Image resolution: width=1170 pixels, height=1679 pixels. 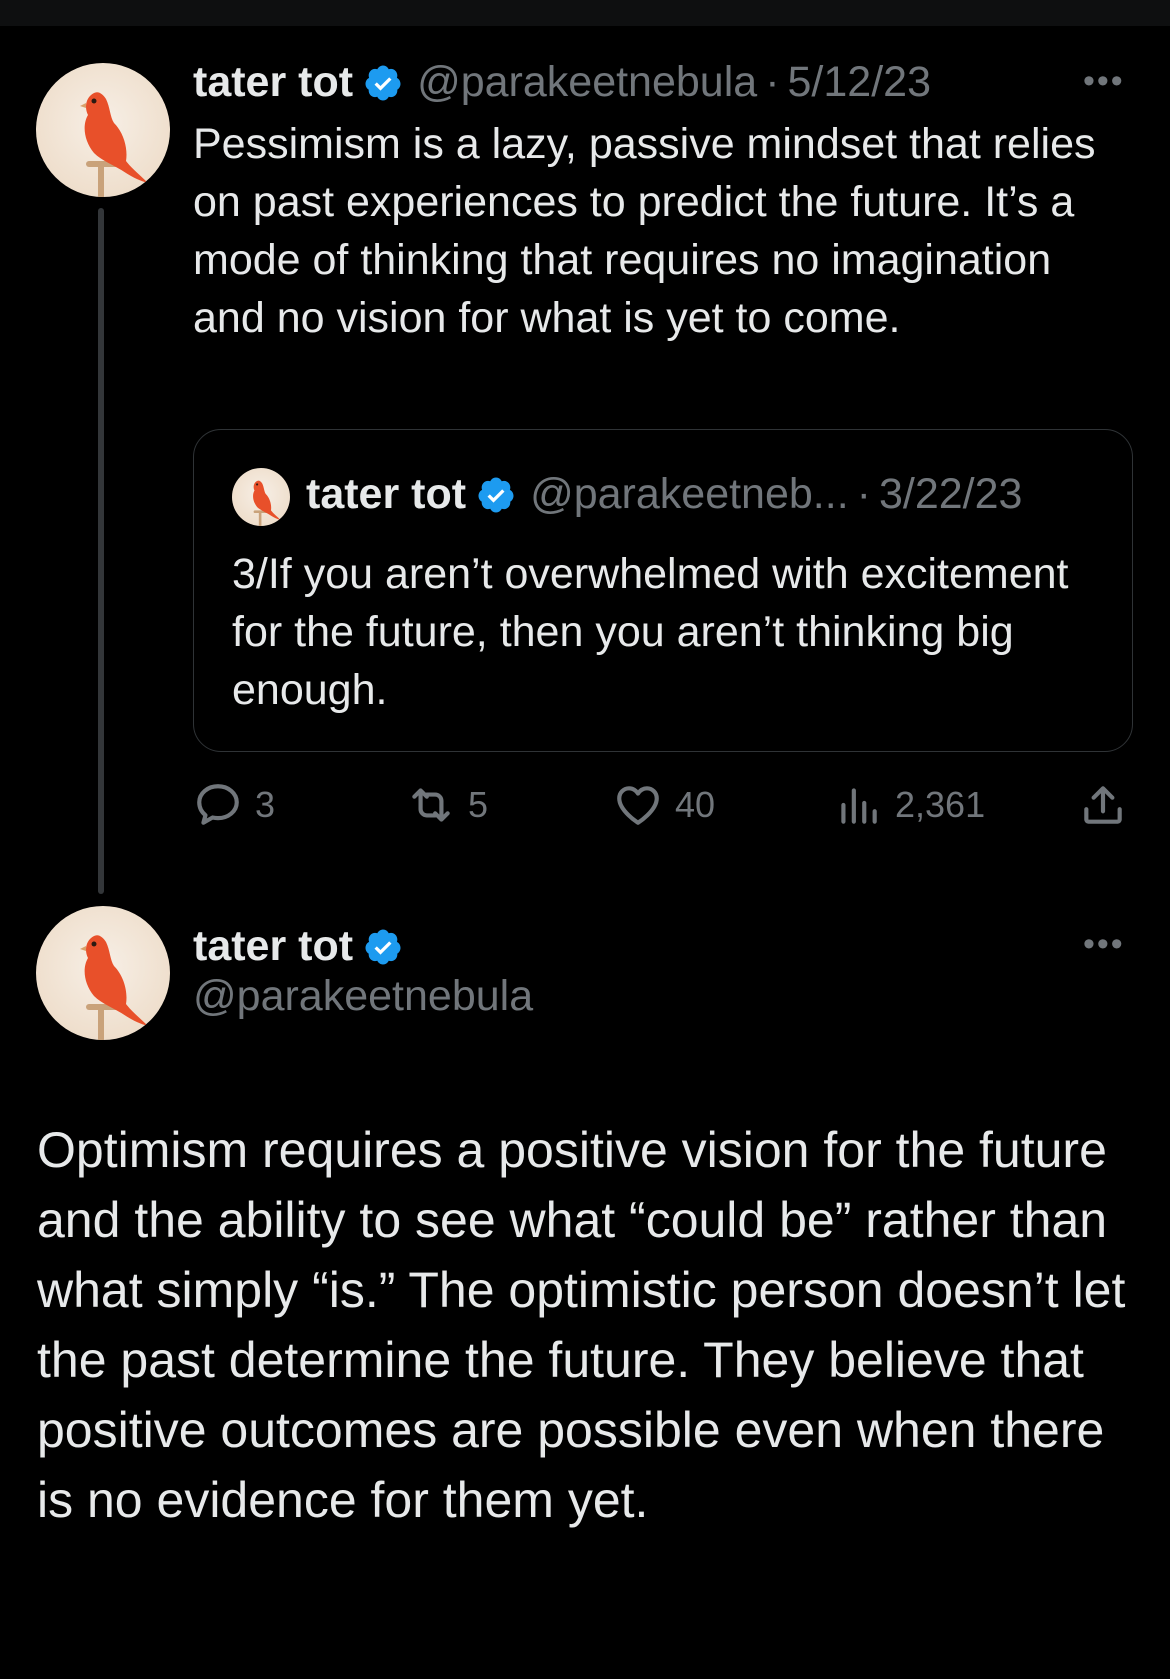 I want to click on heart-icon, so click(x=638, y=805).